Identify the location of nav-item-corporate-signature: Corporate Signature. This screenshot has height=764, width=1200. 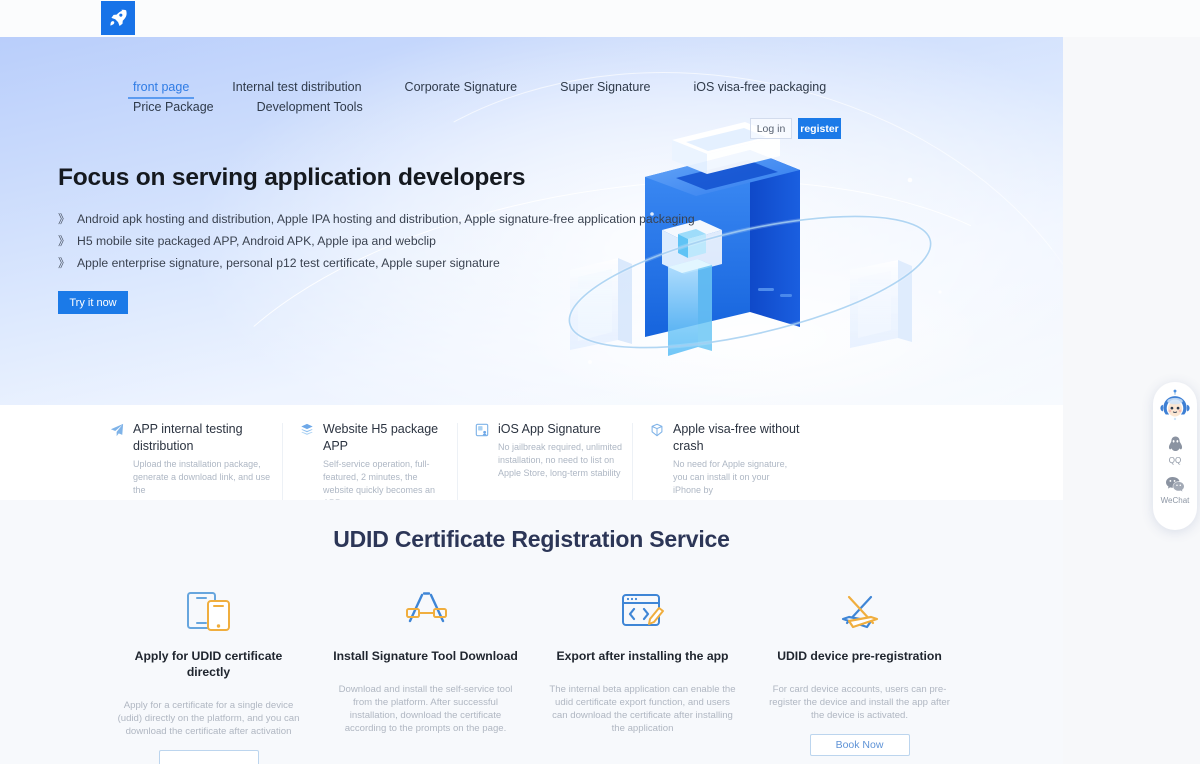
(461, 89).